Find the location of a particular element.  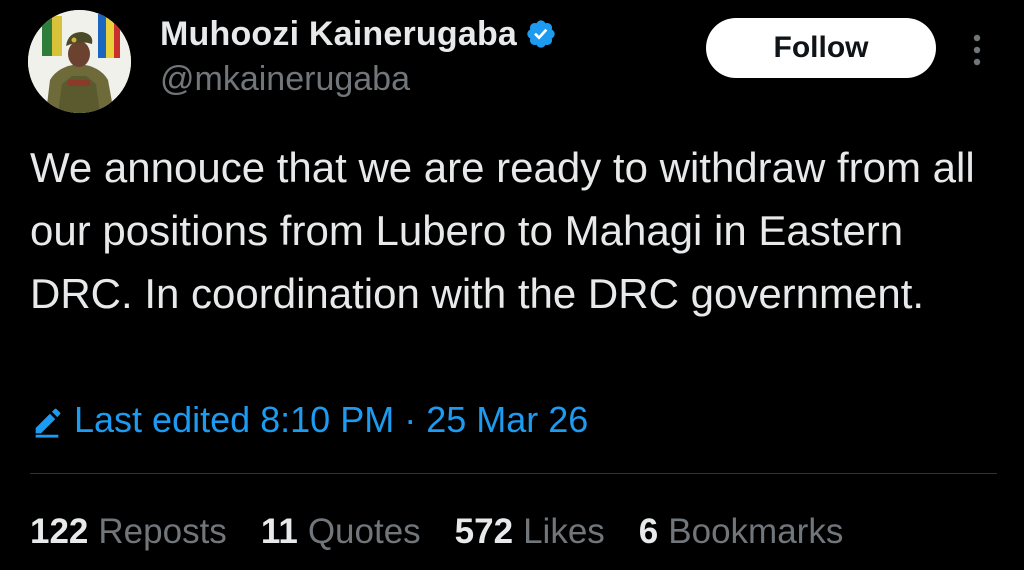

divider is located at coordinates (513, 473).